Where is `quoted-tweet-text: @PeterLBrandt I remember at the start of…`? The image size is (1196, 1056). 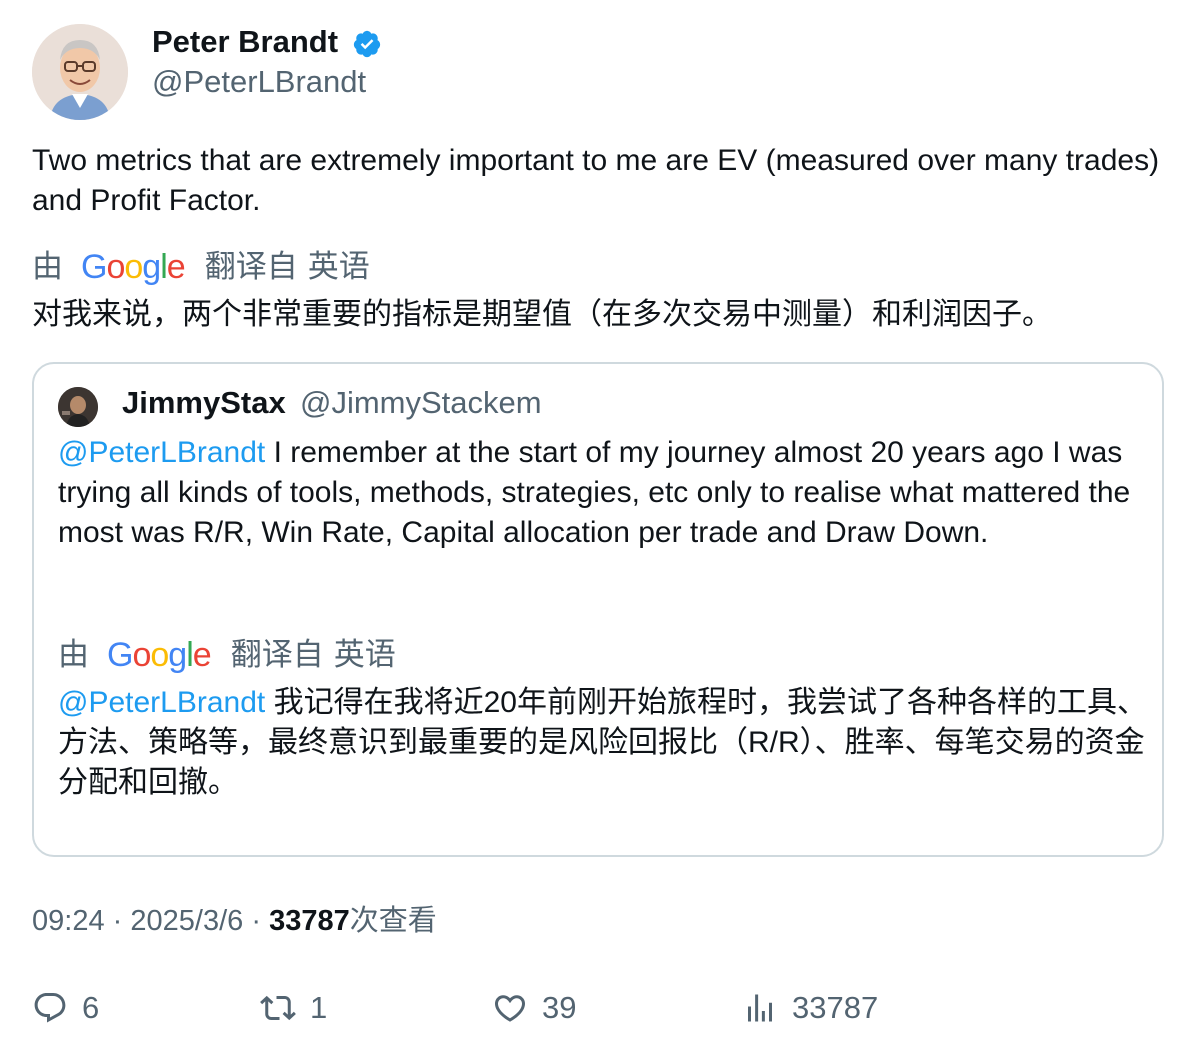
quoted-tweet-text: @PeterLBrandt I remember at the start of… is located at coordinates (603, 493).